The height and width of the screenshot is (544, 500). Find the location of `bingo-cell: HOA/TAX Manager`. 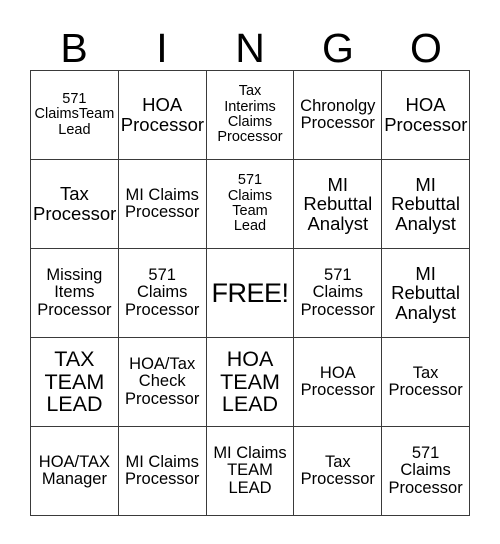

bingo-cell: HOA/TAX Manager is located at coordinates (75, 471).